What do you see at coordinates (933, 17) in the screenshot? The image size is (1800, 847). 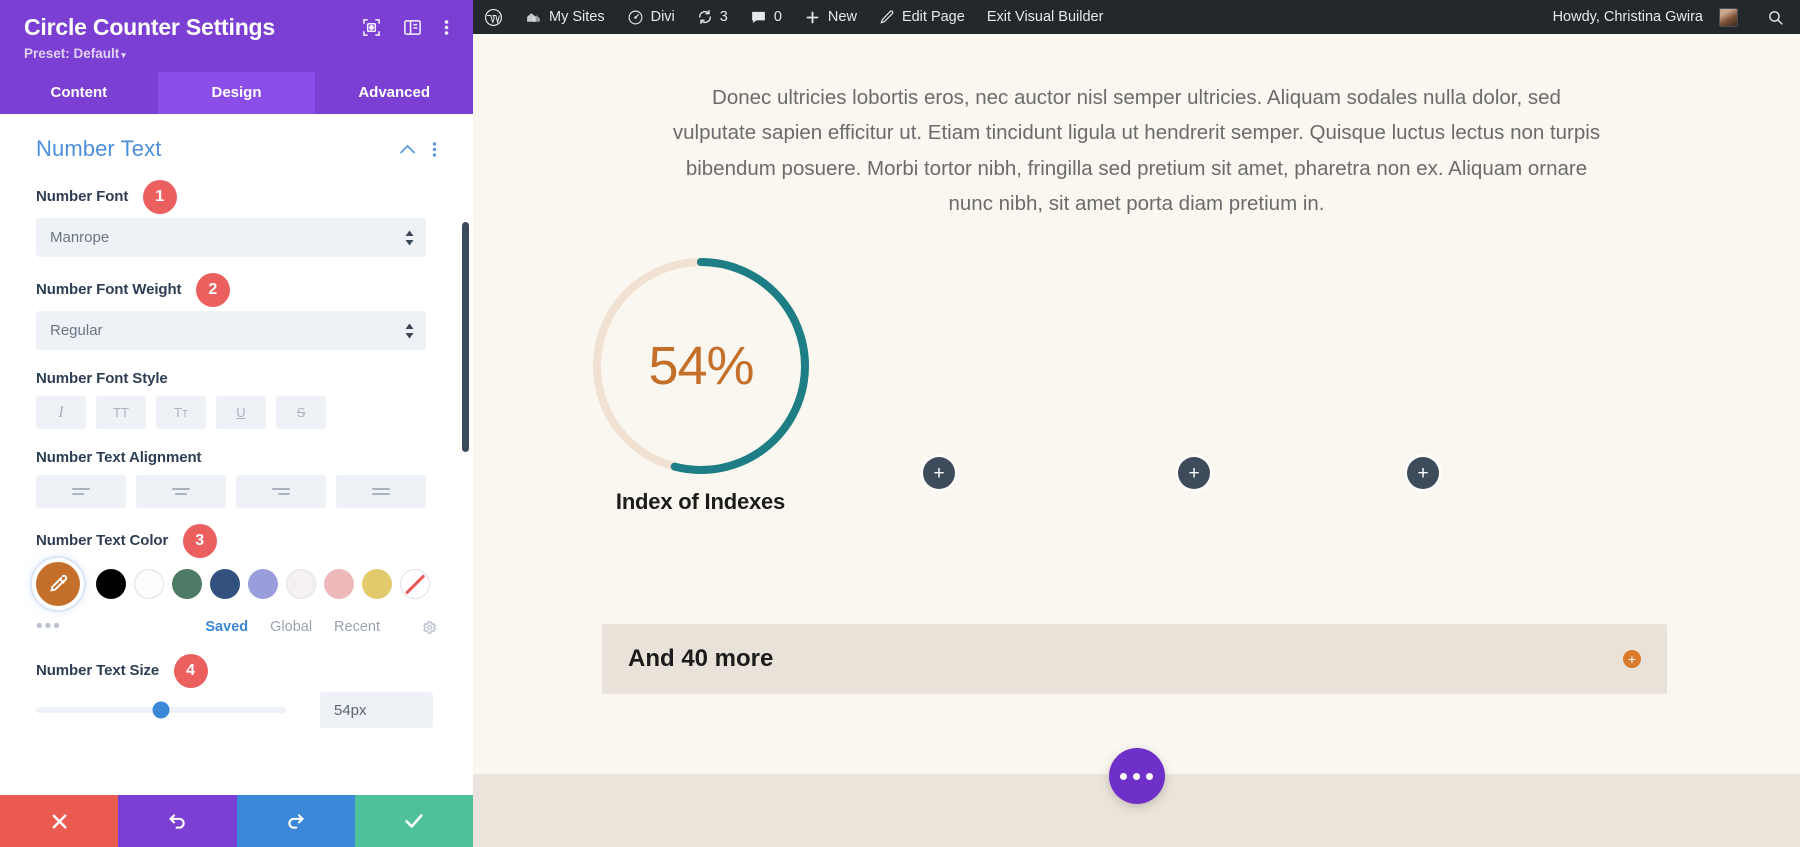 I see `edit-page-label: Edit Page` at bounding box center [933, 17].